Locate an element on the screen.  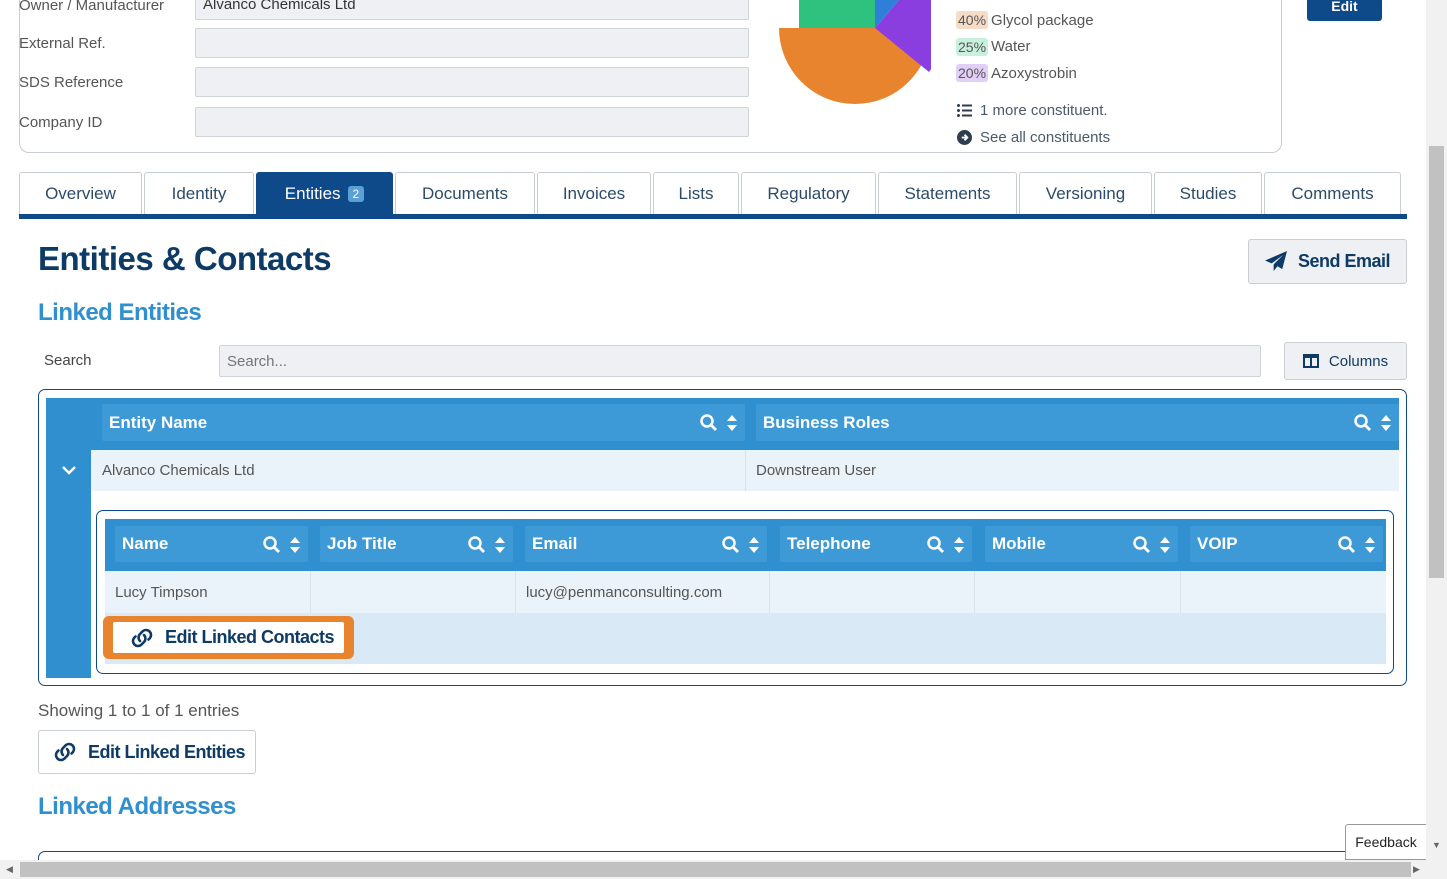
entity-name-cell: Alvanco Chemicals Ltd is located at coordinates (178, 470).